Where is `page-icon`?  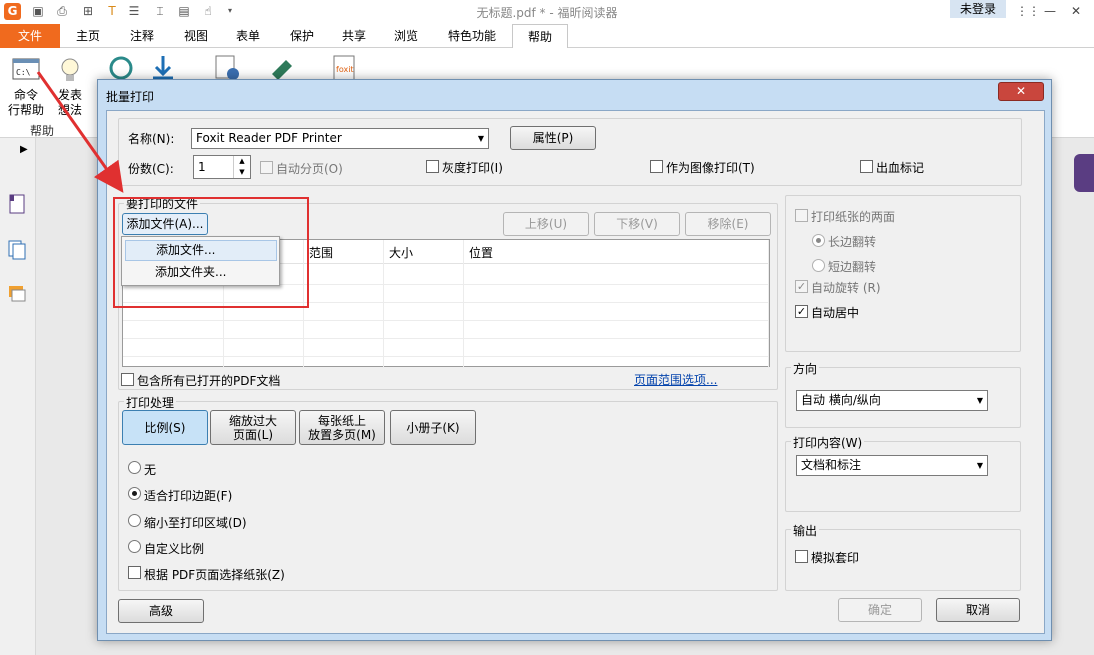
page-icon is located at coordinates (17, 204).